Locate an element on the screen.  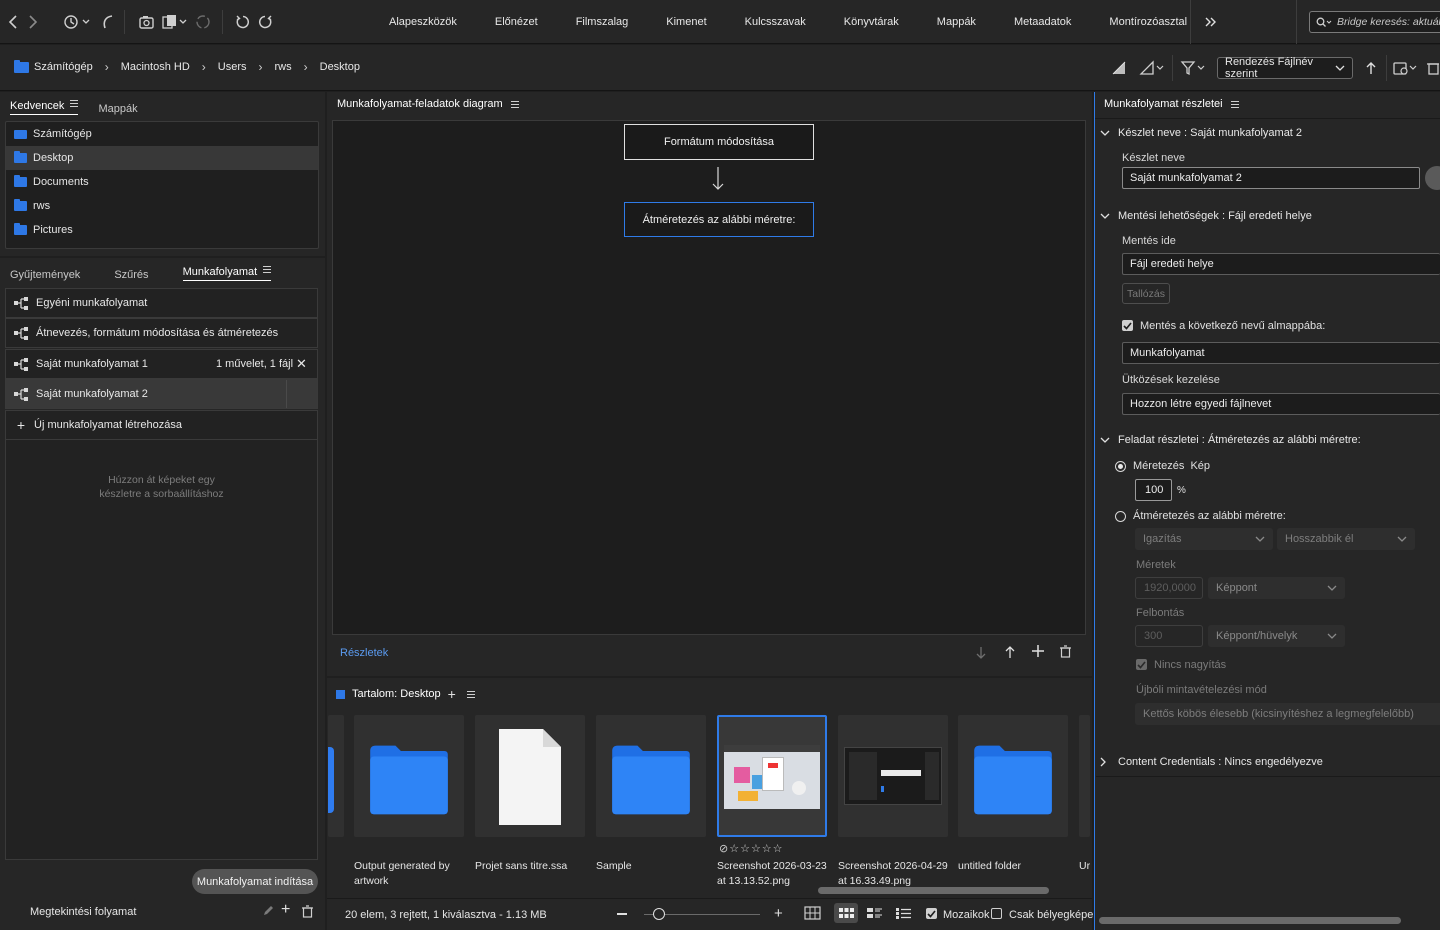
favorite-item-documents: Documents is located at coordinates (162, 182).